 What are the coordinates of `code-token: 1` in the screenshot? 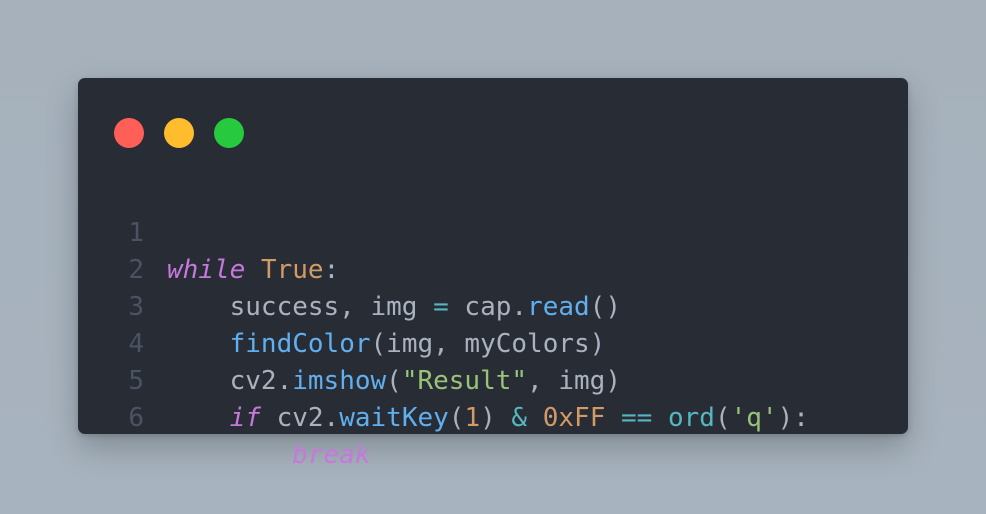 It's located at (472, 418).